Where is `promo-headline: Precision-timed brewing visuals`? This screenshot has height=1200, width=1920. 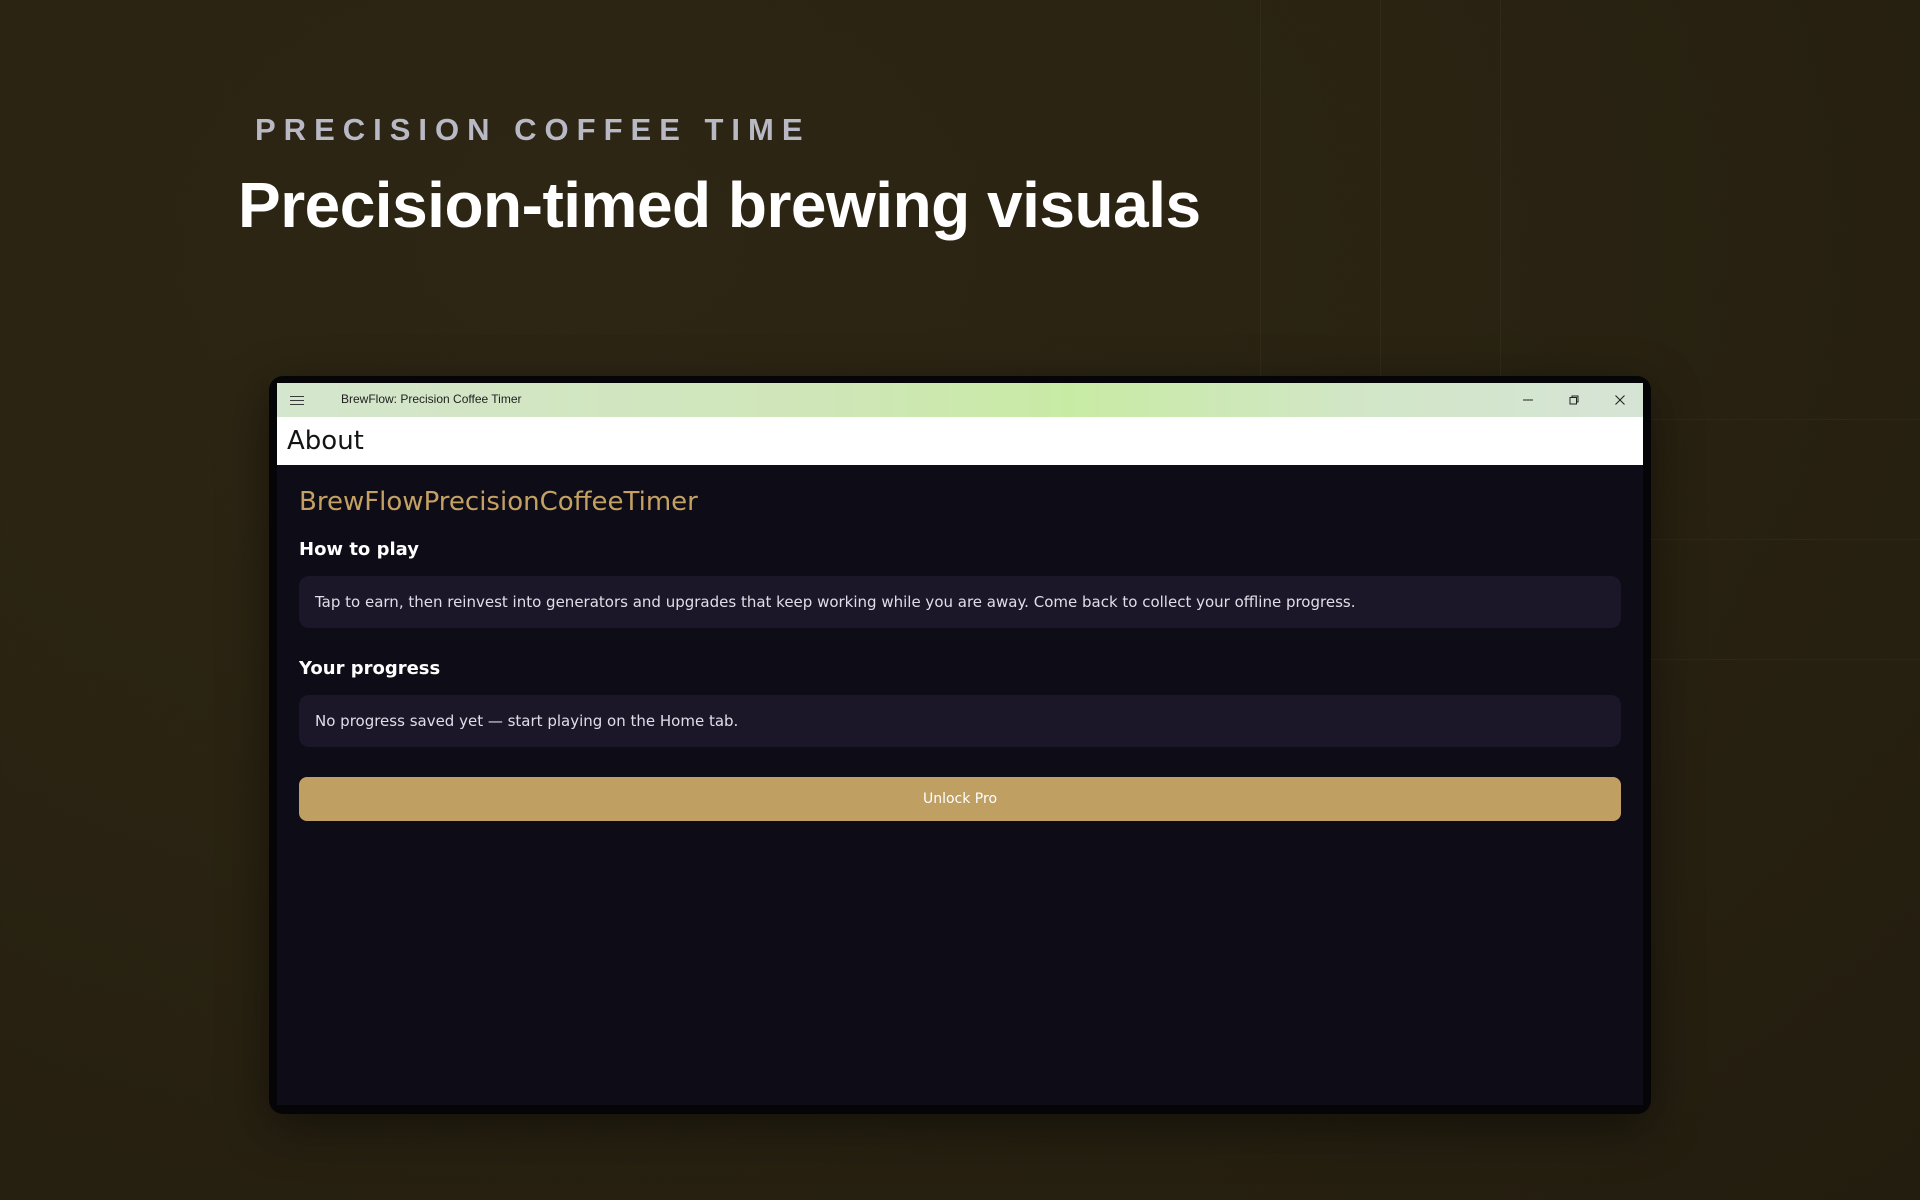 promo-headline: Precision-timed brewing visuals is located at coordinates (719, 205).